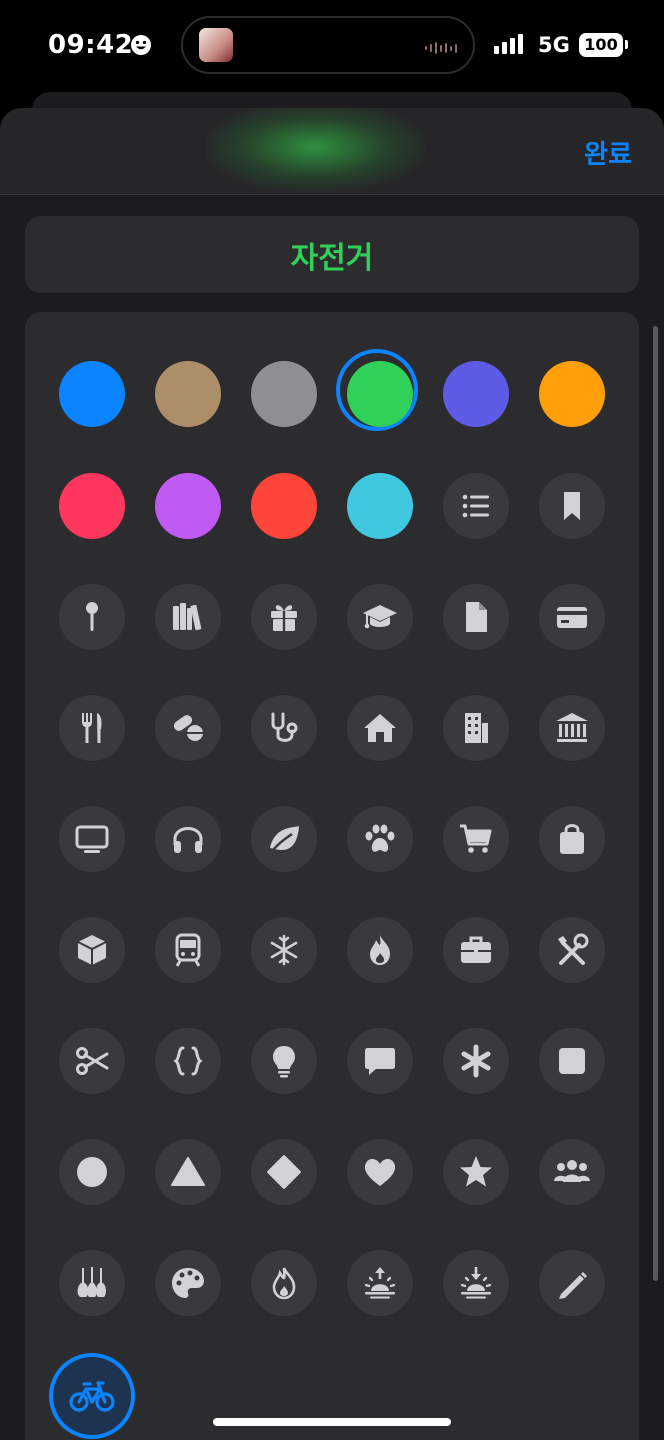 Image resolution: width=664 pixels, height=1440 pixels. Describe the element at coordinates (315, 150) in the screenshot. I see `selected-color-glow` at that location.